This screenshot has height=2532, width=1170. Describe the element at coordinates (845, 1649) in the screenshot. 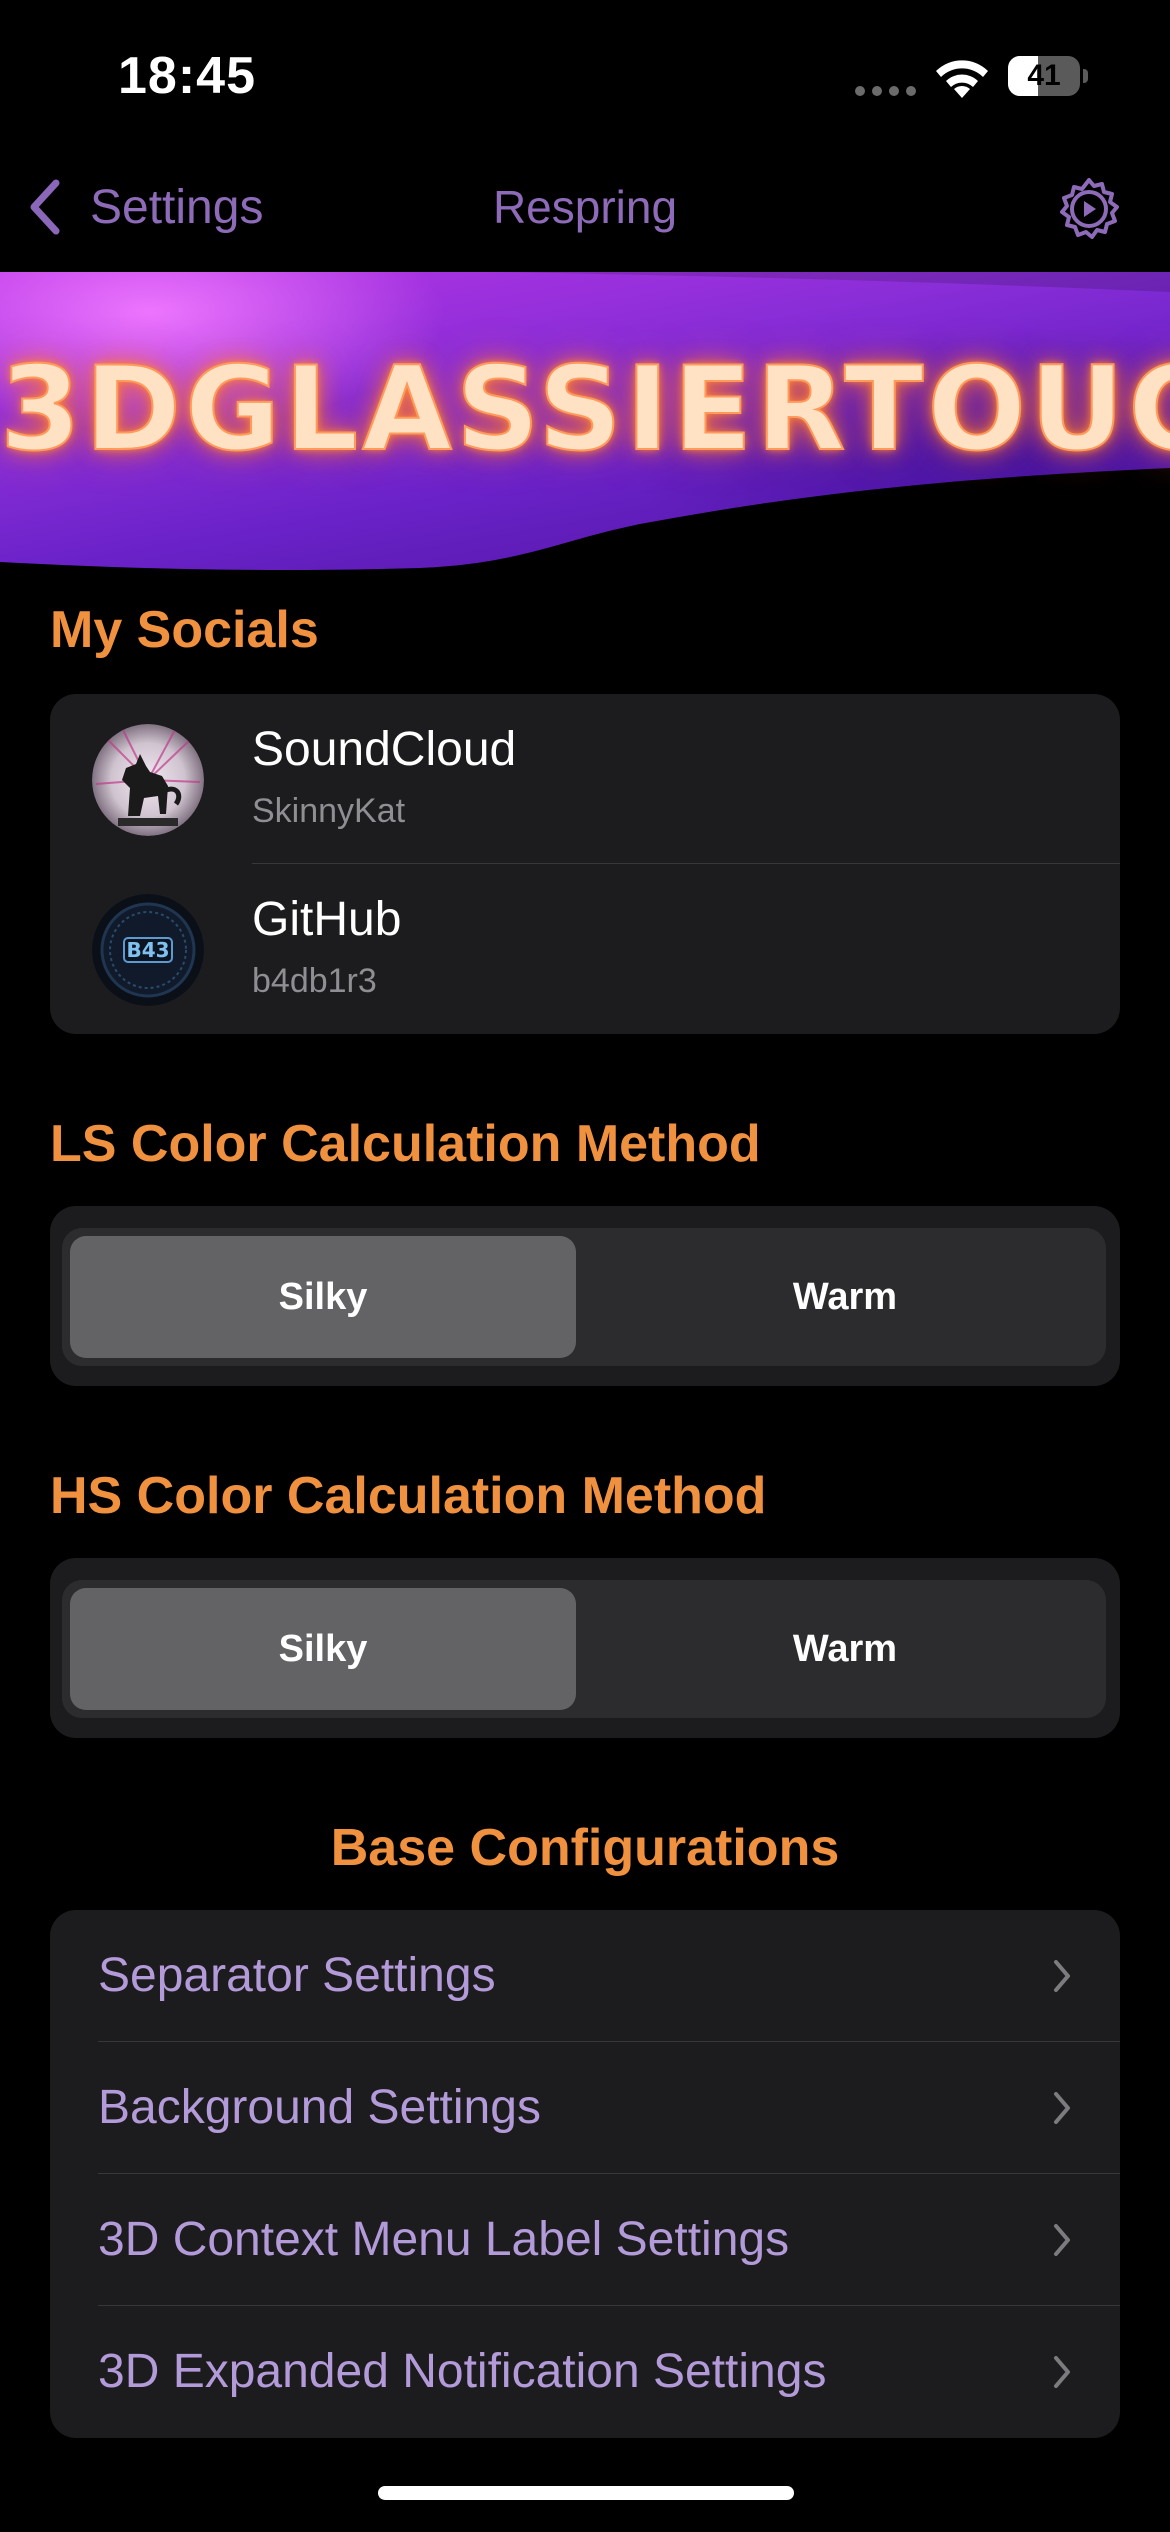

I see `hs-color-option-warm: Warm` at that location.